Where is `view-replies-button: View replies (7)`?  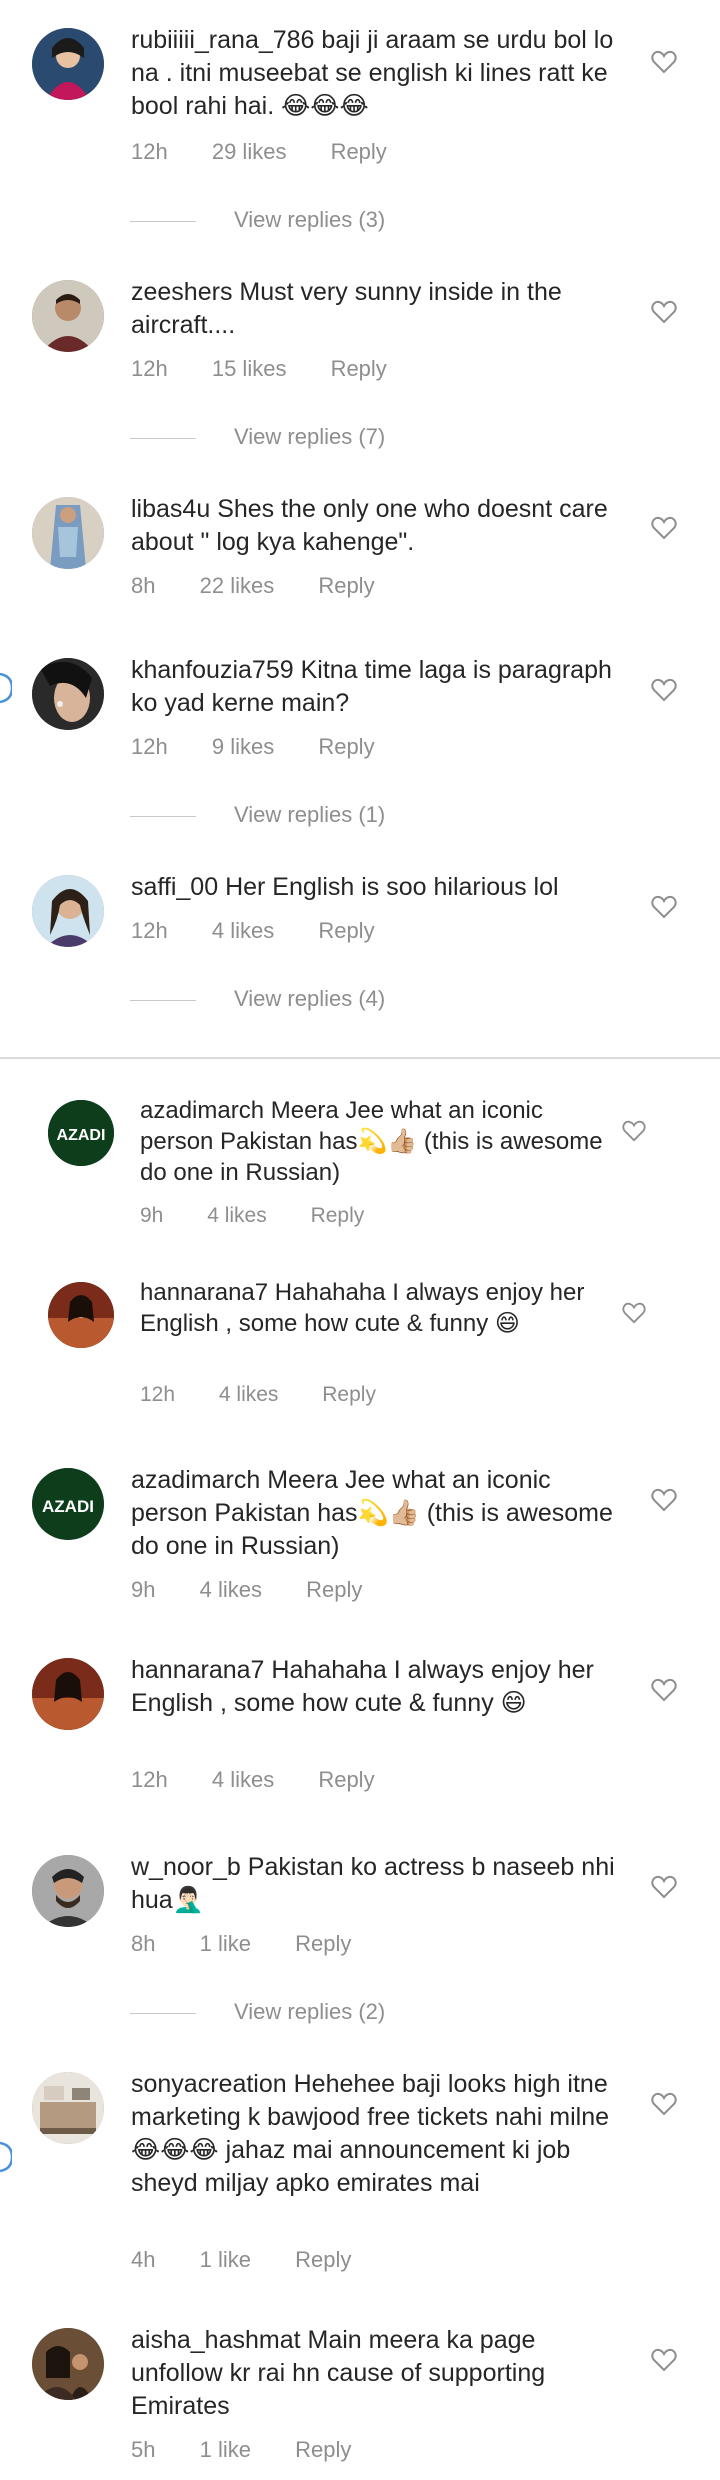
view-replies-button: View replies (7) is located at coordinates (257, 437).